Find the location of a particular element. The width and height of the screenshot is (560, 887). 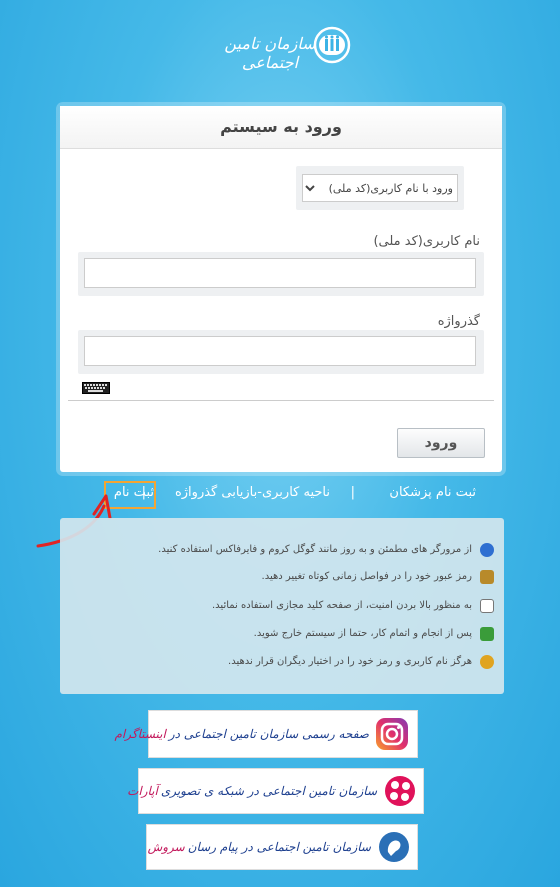

soroush-icon is located at coordinates (394, 847).